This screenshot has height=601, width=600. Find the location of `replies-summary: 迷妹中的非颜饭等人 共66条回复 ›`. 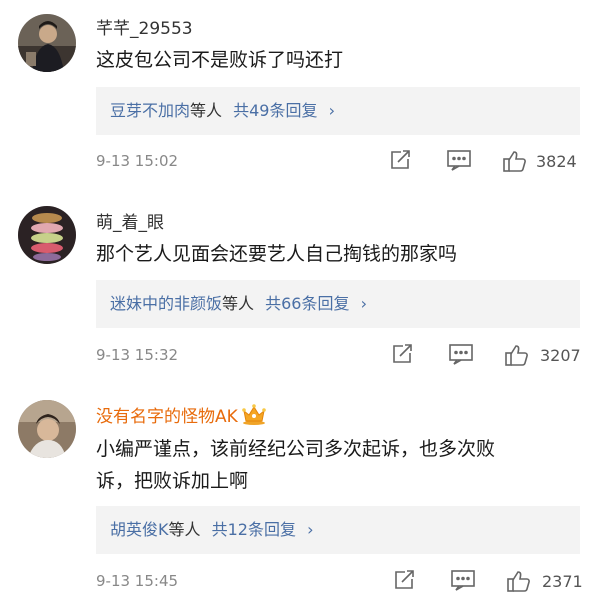

replies-summary: 迷妹中的非颜饭等人 共66条回复 › is located at coordinates (338, 304).